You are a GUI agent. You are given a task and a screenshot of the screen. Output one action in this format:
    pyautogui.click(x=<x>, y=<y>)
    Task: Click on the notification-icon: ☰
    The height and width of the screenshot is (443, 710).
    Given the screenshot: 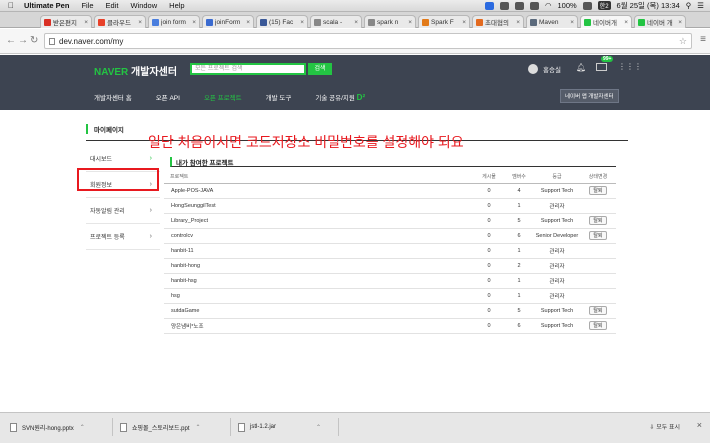 What is the action you would take?
    pyautogui.click(x=700, y=5)
    